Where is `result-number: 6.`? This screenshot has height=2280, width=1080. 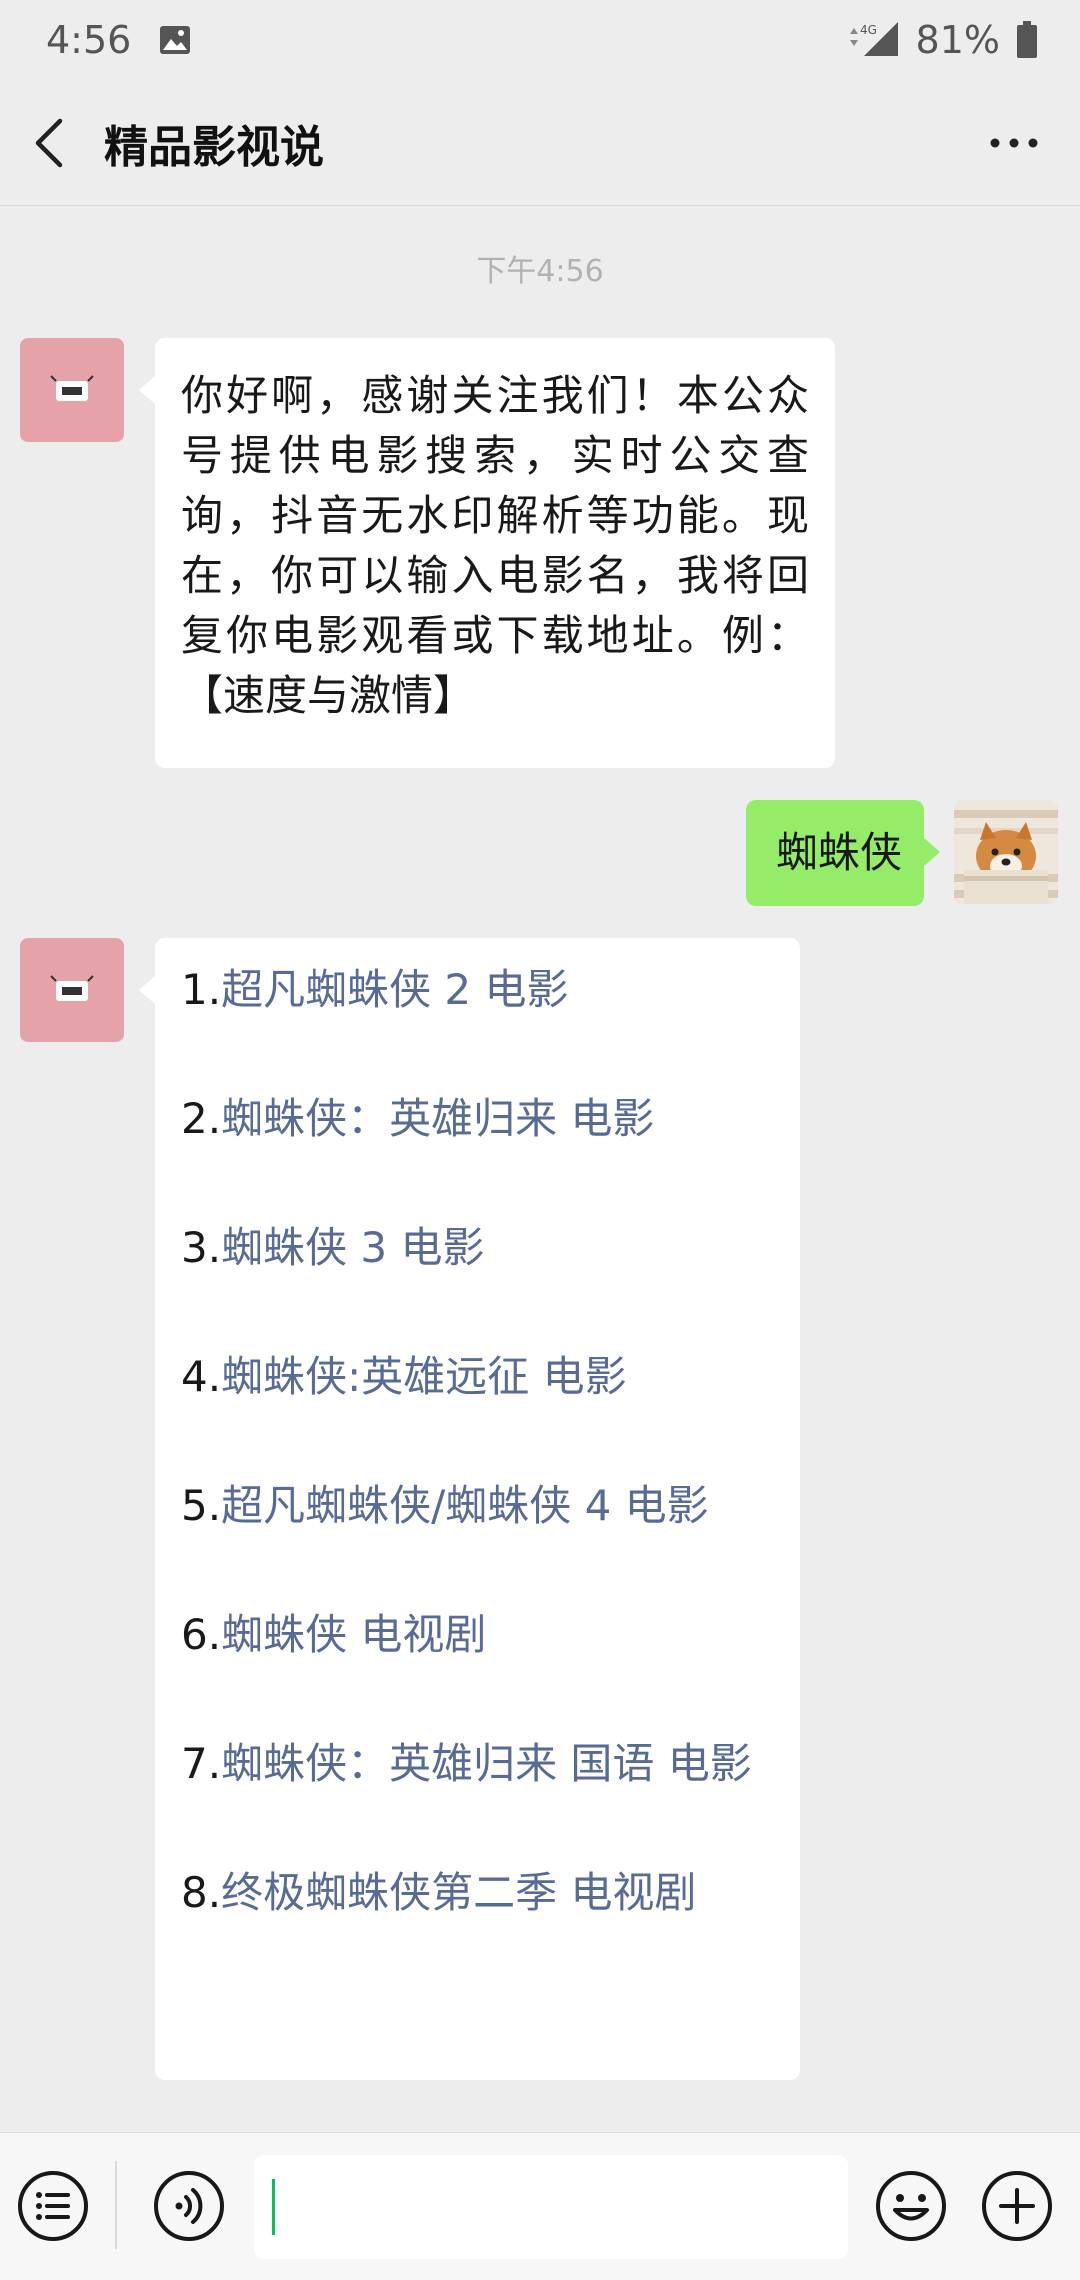
result-number: 6. is located at coordinates (201, 1634).